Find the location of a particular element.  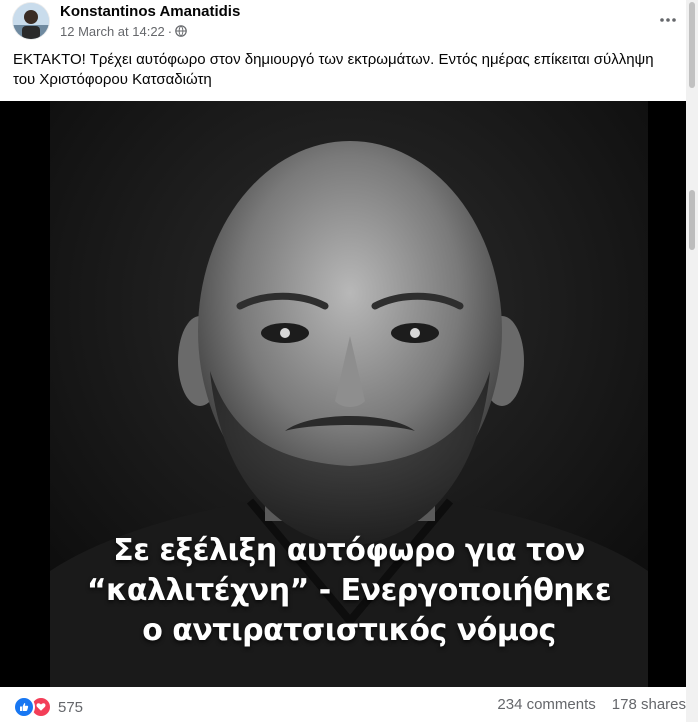

post-meta: 12 March at 14:22 · is located at coordinates (123, 31).